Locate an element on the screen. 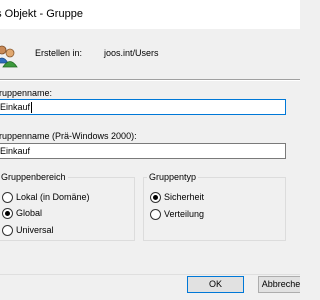 The height and width of the screenshot is (300, 320). header-divider is located at coordinates (150, 80).